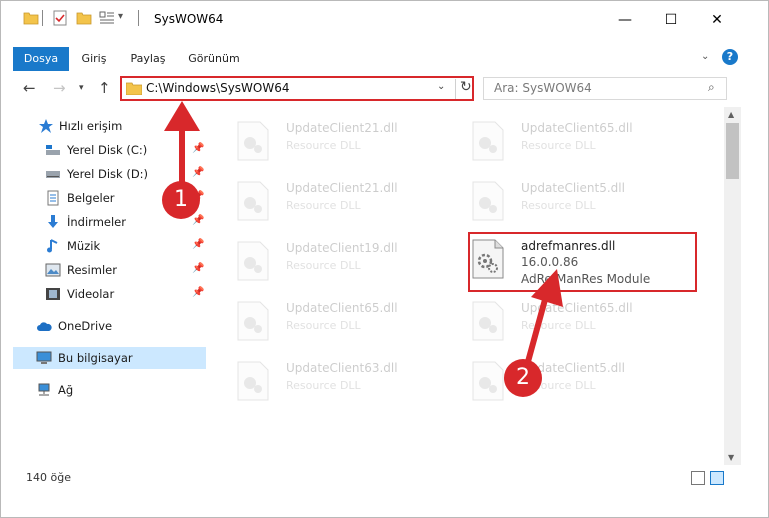 Image resolution: width=769 pixels, height=518 pixels. Describe the element at coordinates (94, 59) in the screenshot. I see `tab-giris: Giriş` at that location.